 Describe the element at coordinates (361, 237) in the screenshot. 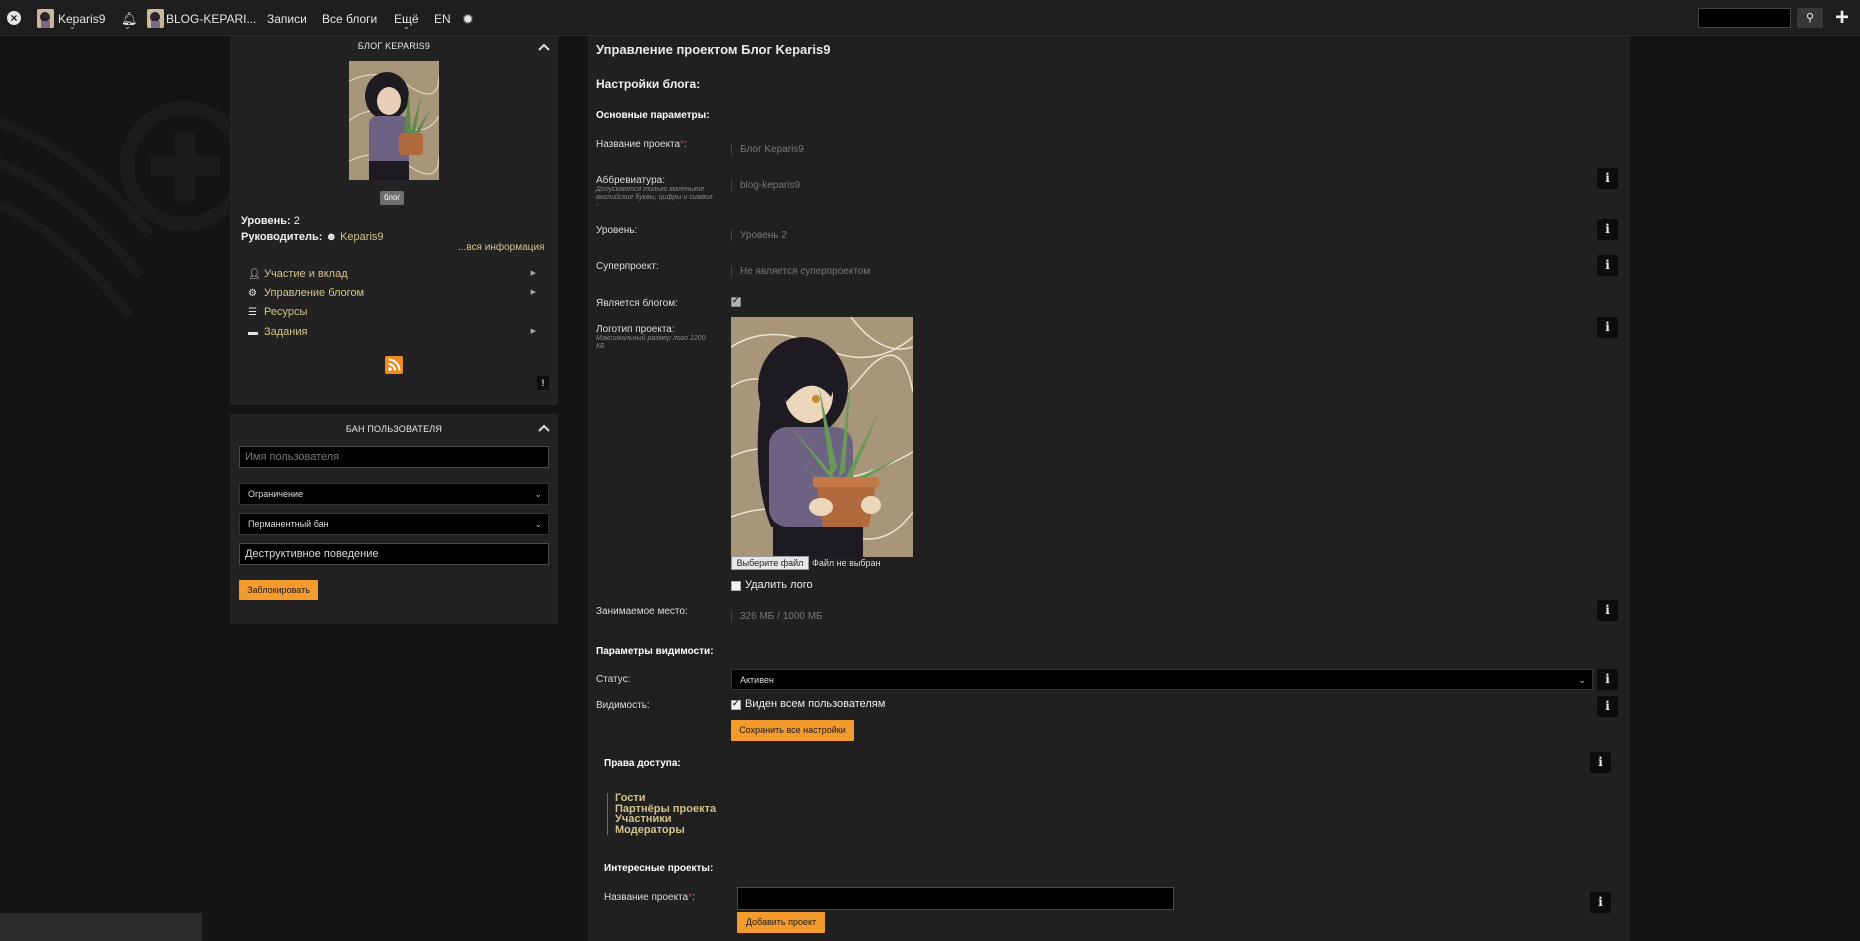

I see `leader-link: Keparis9` at that location.